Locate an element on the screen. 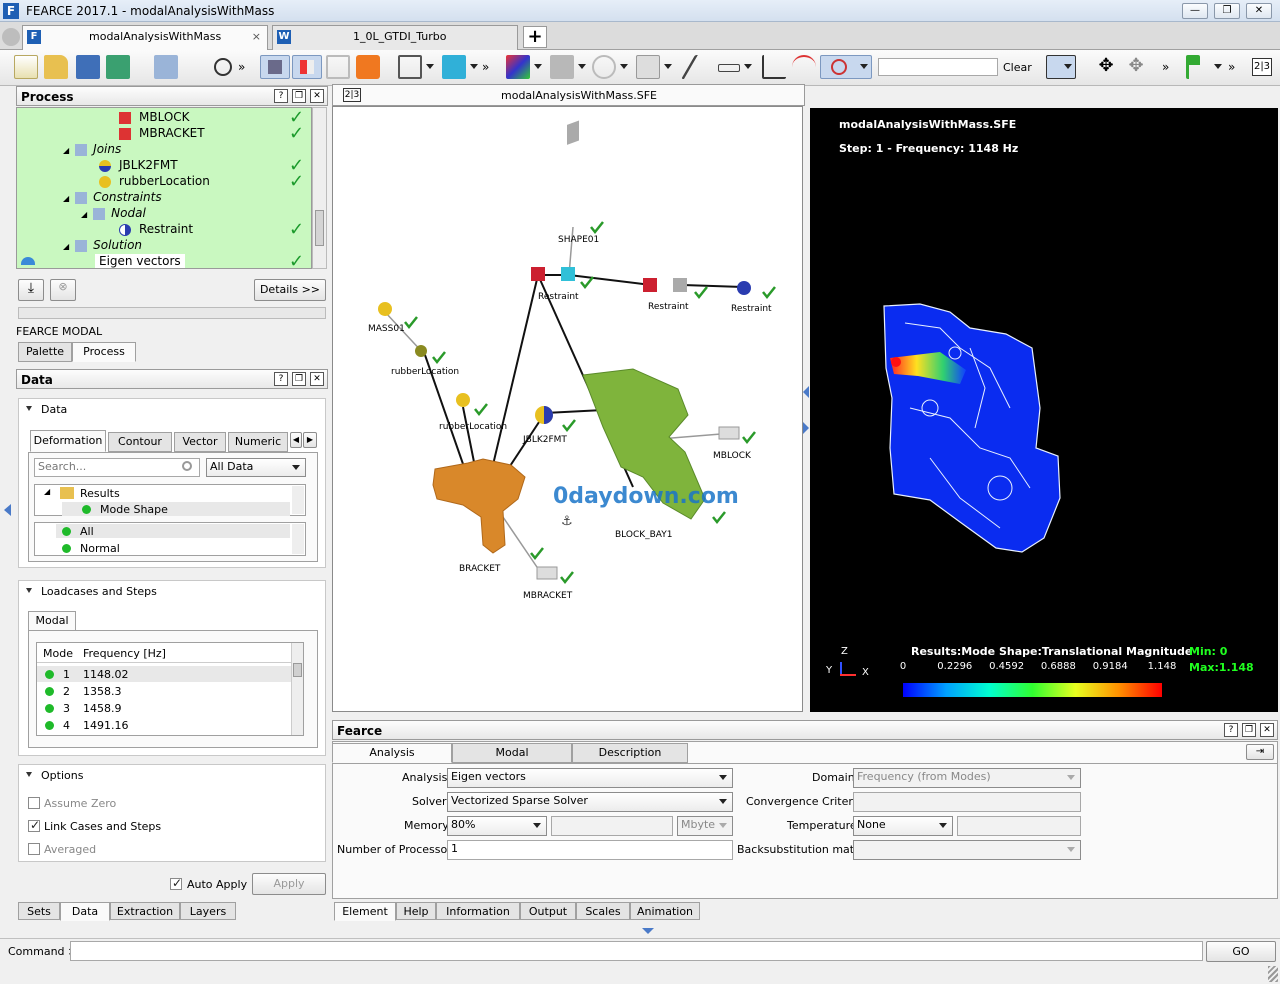 The image size is (1280, 984). tab-output: Output is located at coordinates (548, 911).